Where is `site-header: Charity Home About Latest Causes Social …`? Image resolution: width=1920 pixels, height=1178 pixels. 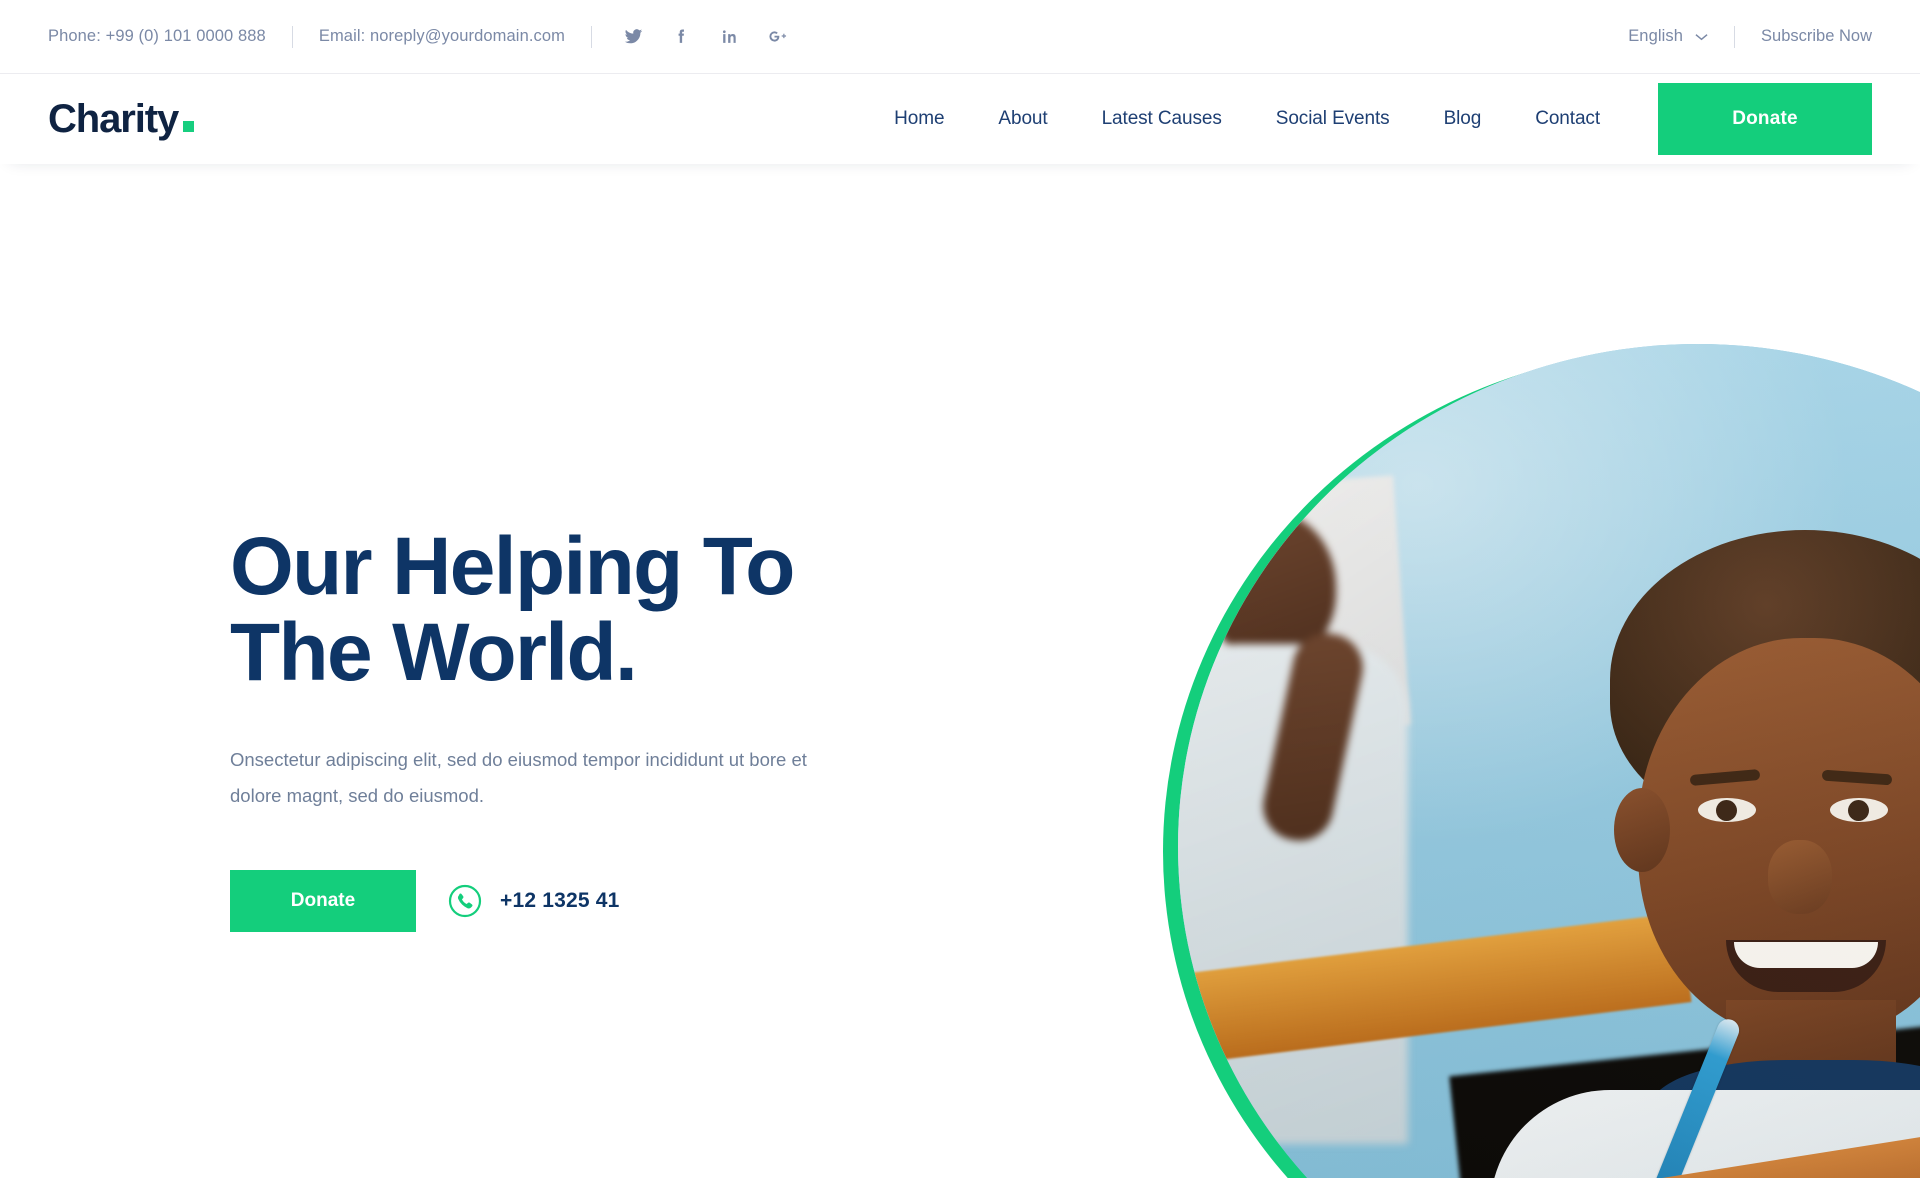
site-header: Charity Home About Latest Causes Social … is located at coordinates (960, 119).